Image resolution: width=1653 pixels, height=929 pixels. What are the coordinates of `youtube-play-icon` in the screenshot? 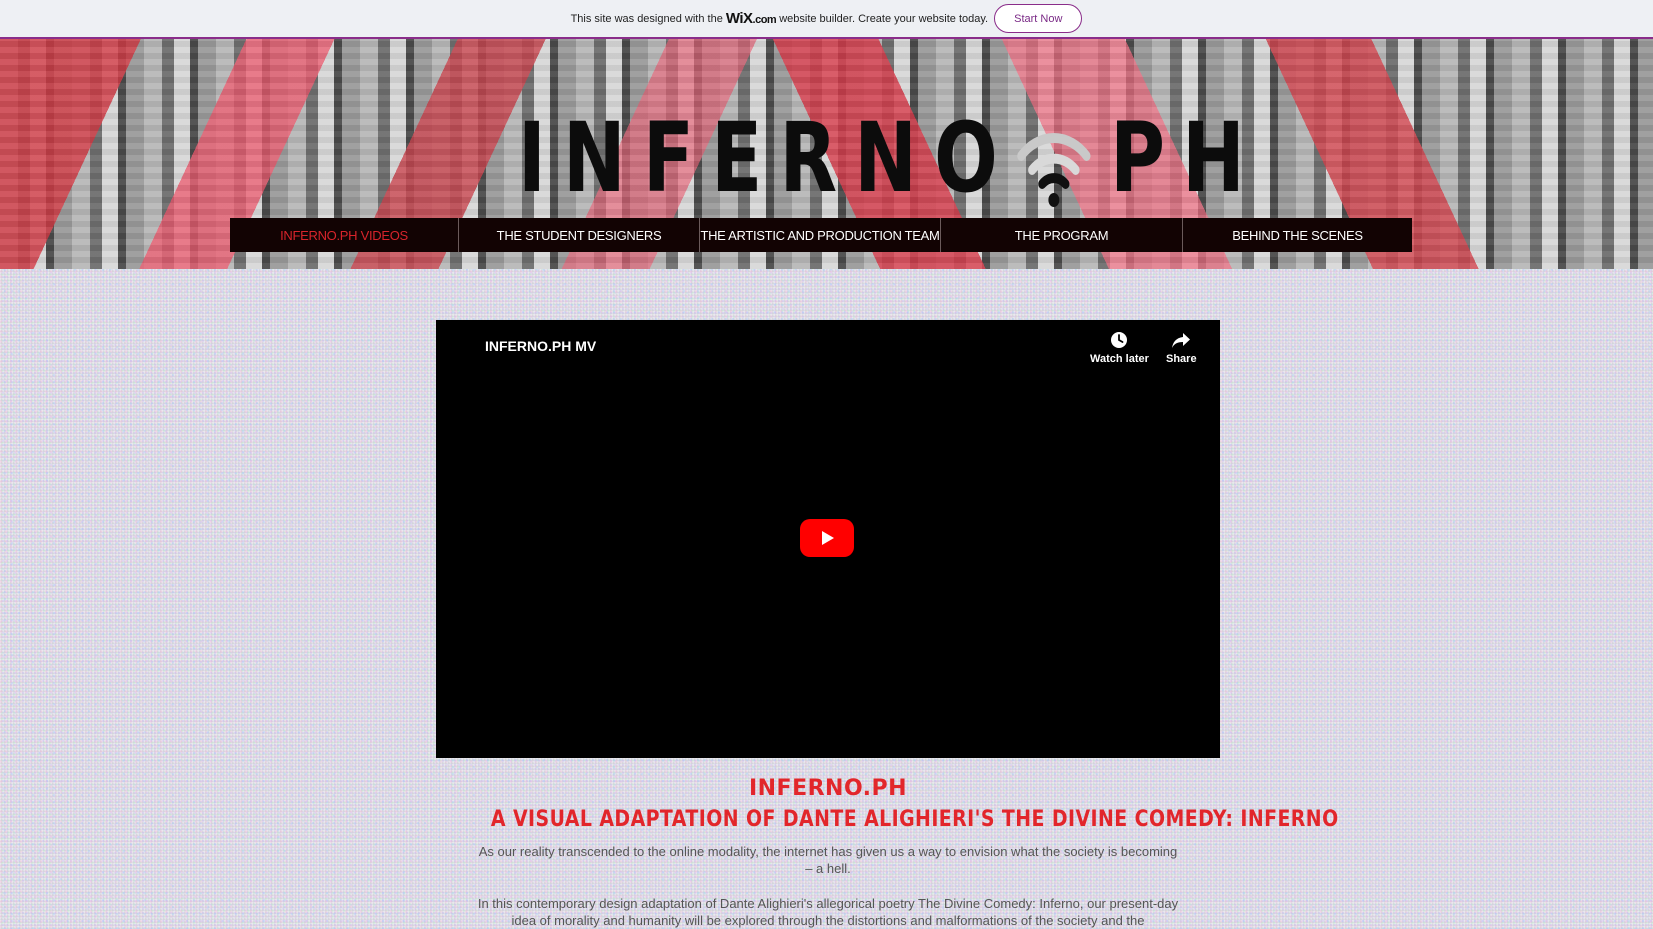 It's located at (827, 538).